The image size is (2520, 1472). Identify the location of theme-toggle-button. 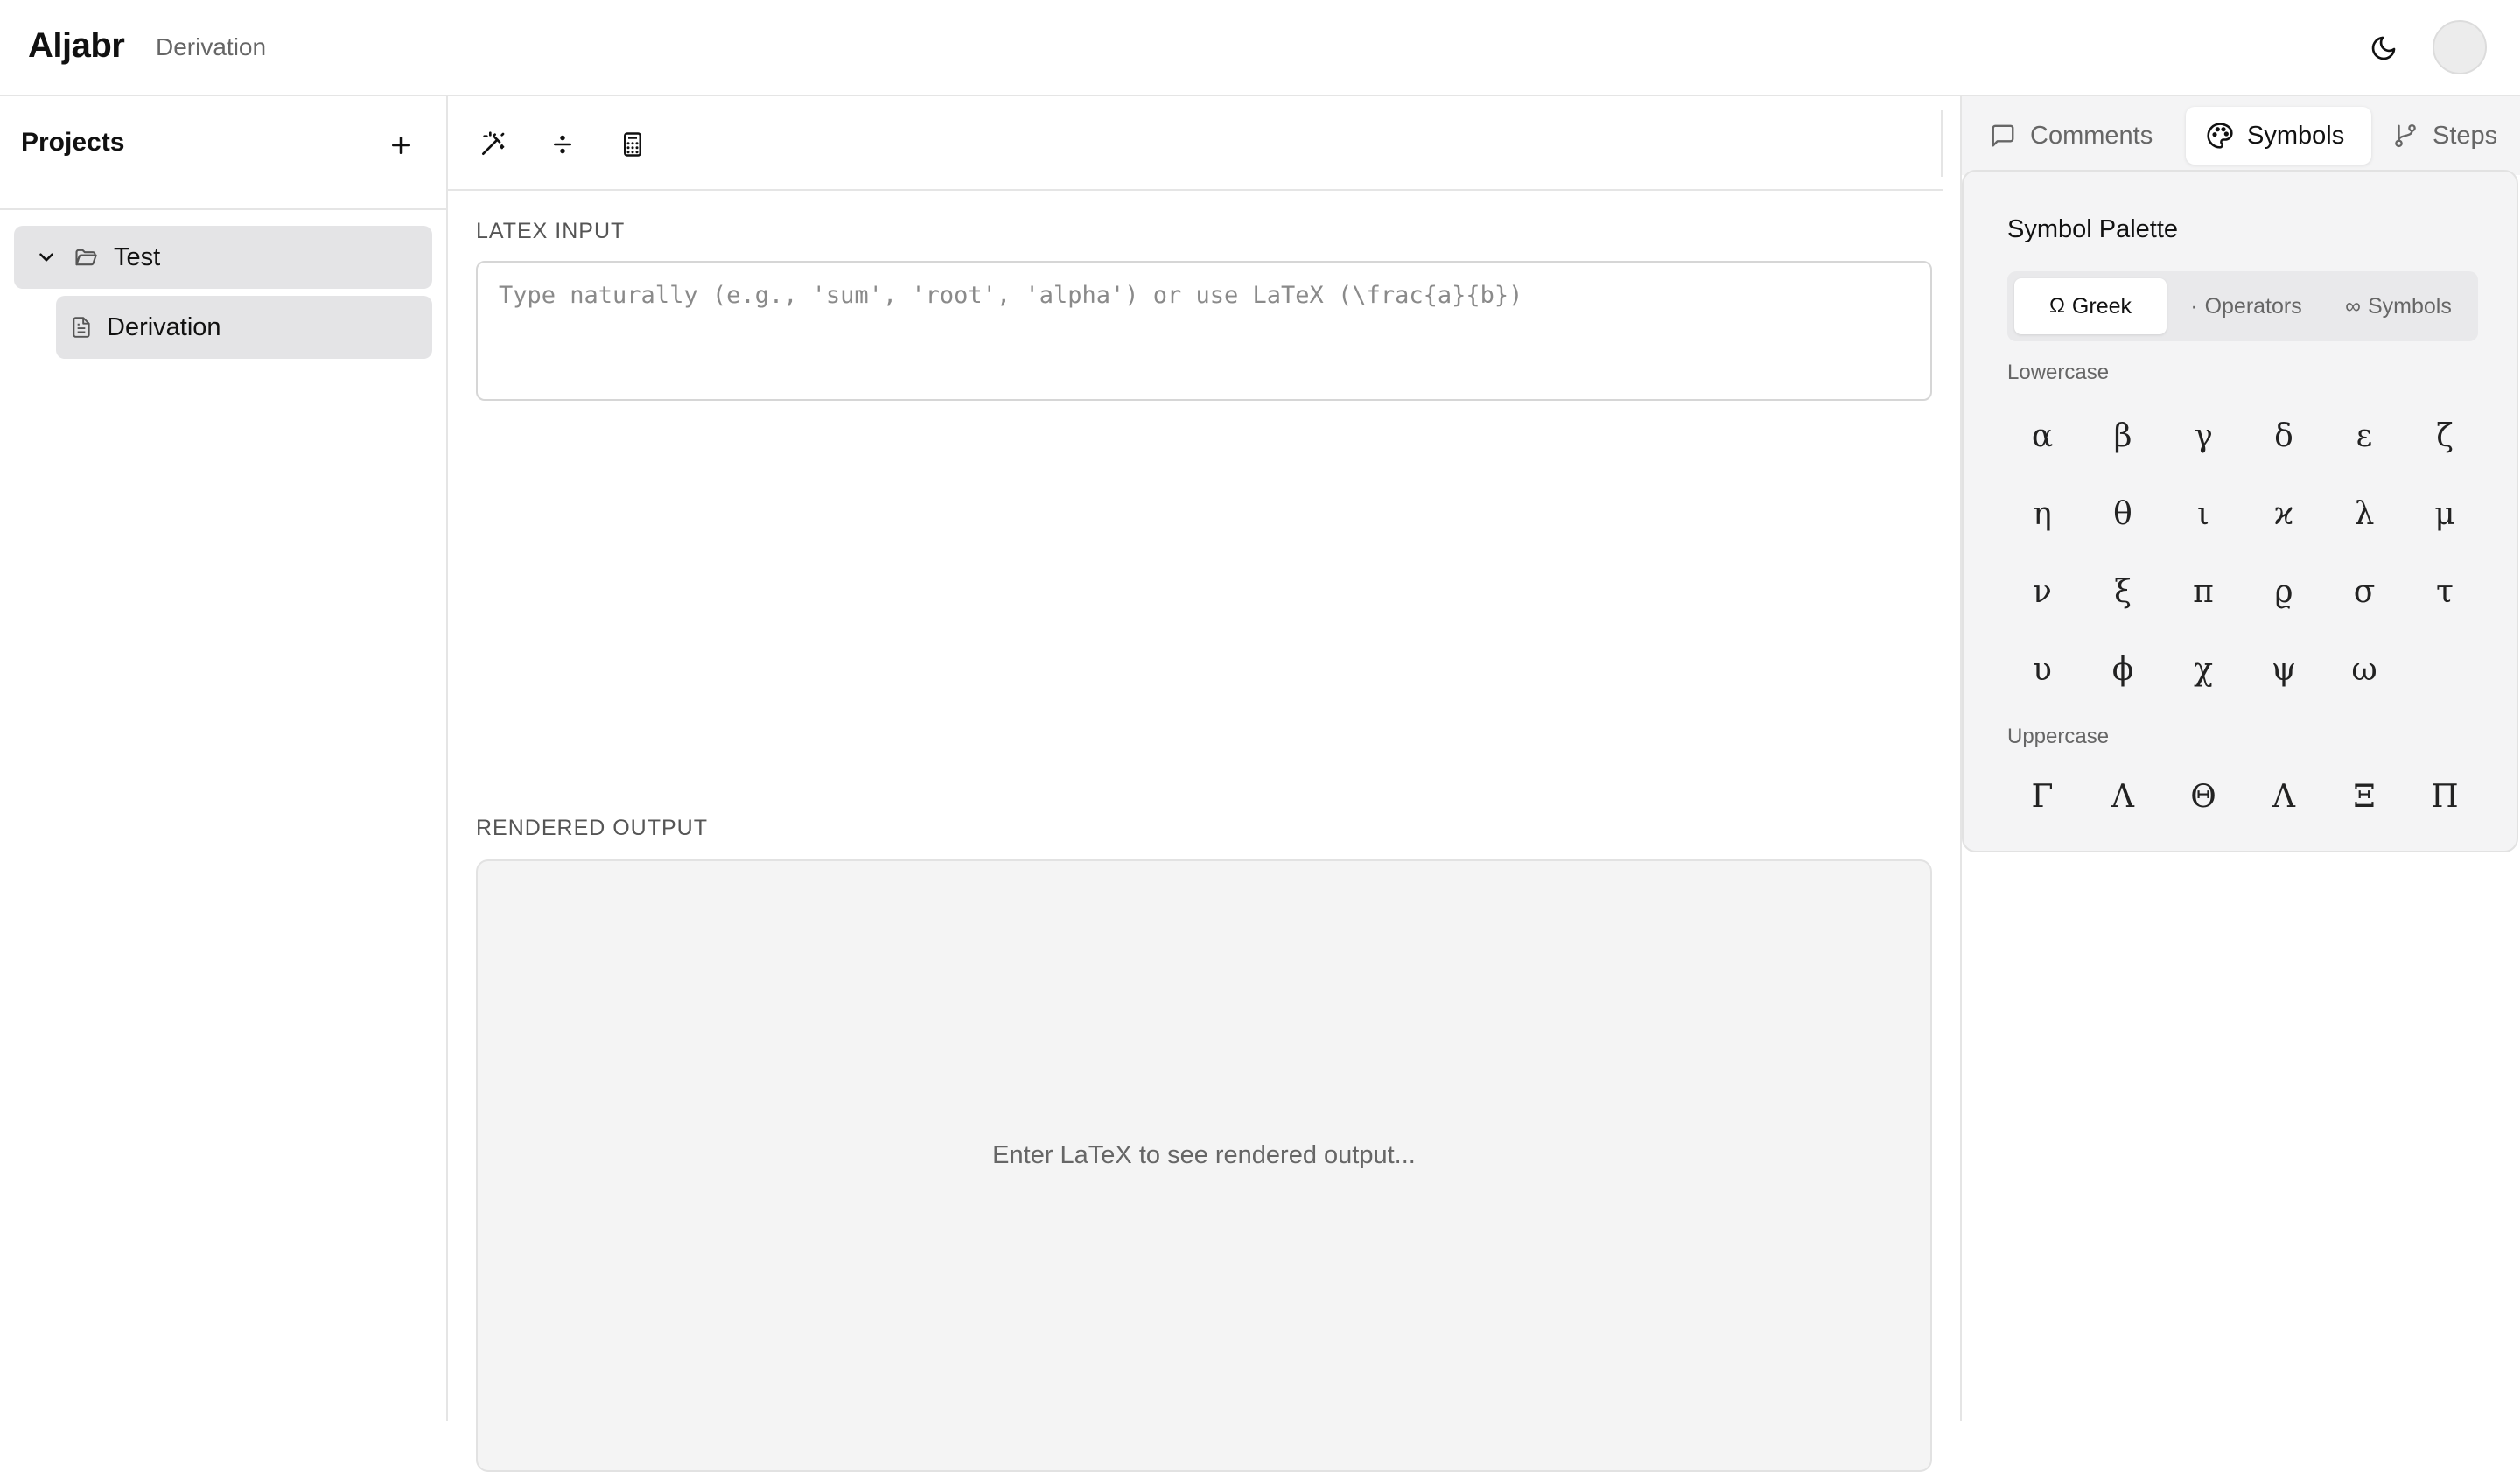
(2383, 48).